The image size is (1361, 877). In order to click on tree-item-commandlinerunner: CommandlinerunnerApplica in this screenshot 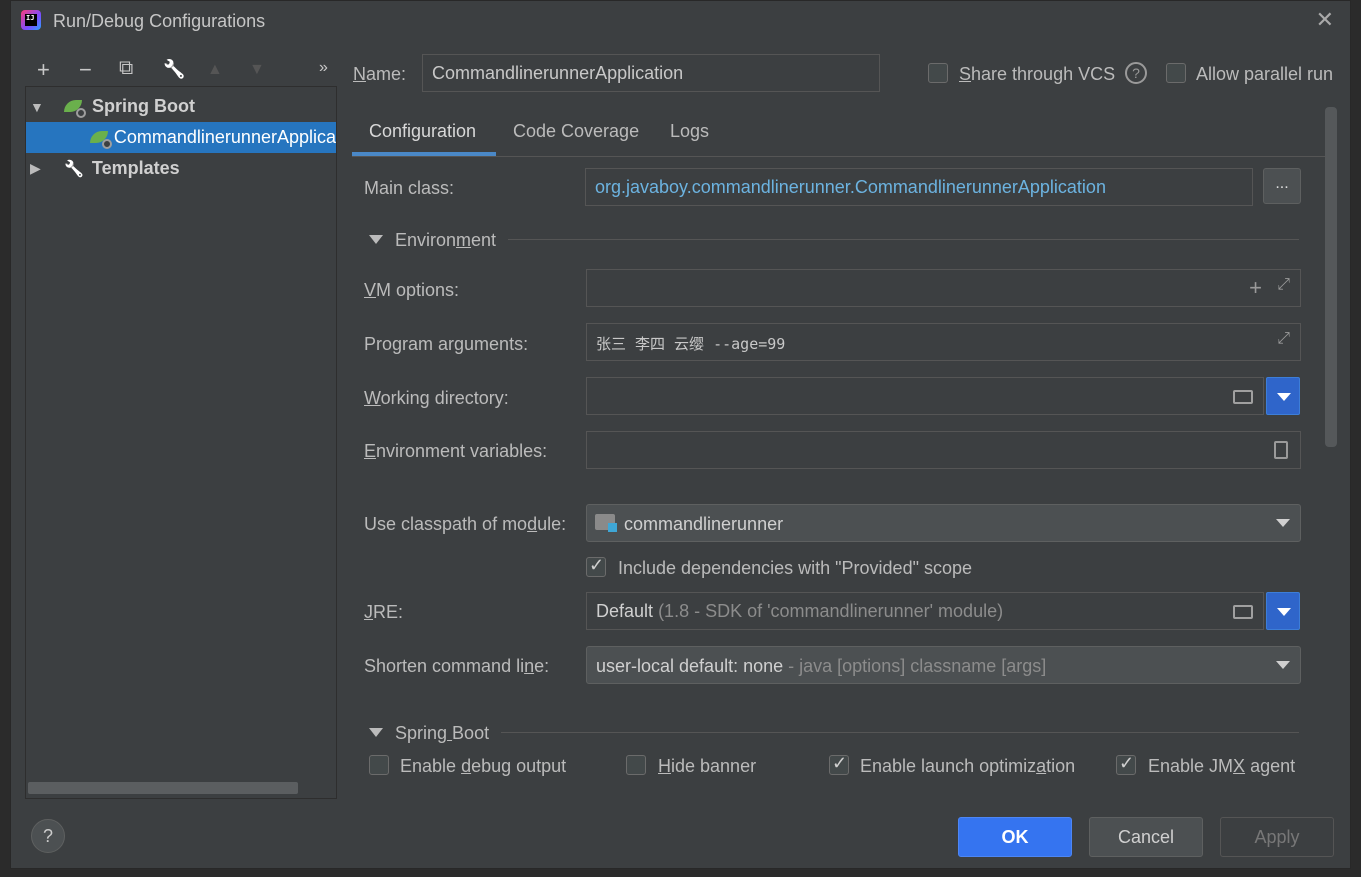, I will do `click(181, 137)`.